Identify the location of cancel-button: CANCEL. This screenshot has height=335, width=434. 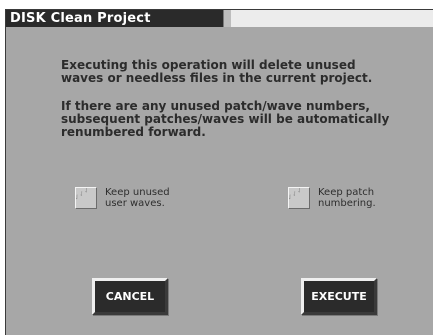
(130, 296).